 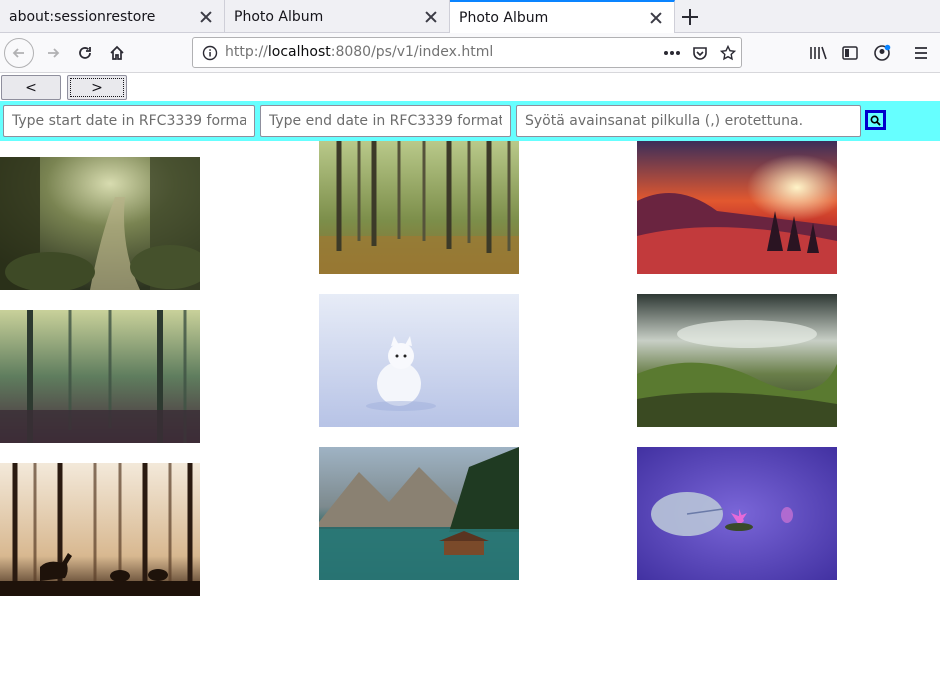 I want to click on home-icon, so click(x=117, y=52).